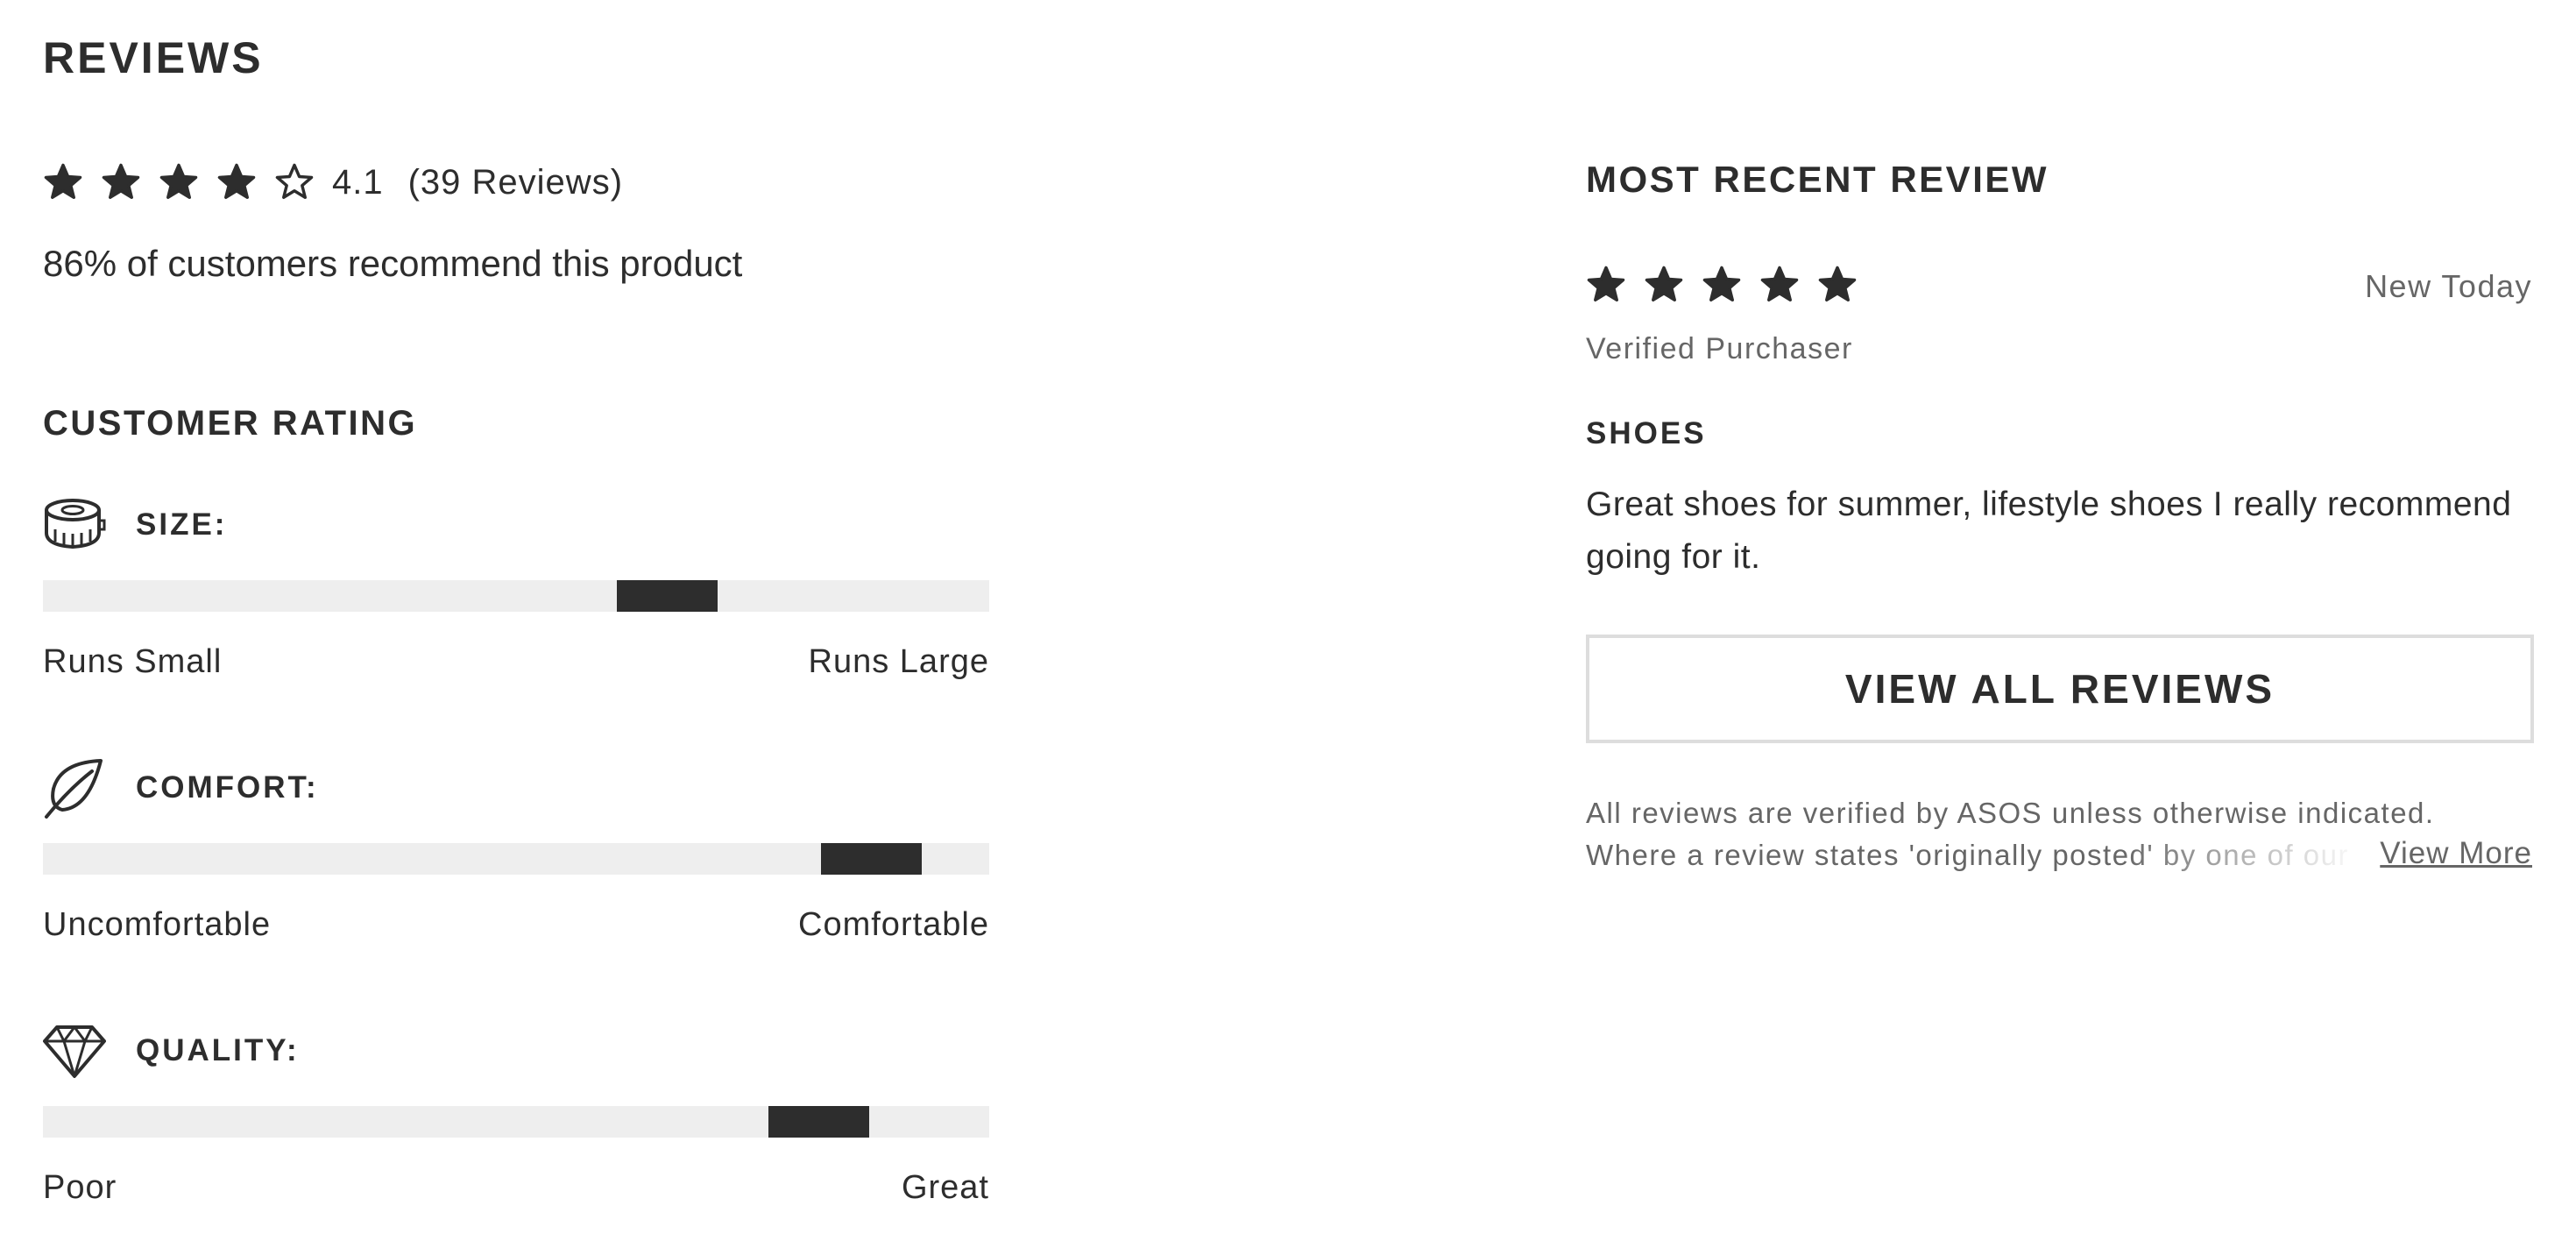 Image resolution: width=2576 pixels, height=1248 pixels. What do you see at coordinates (1817, 179) in the screenshot?
I see `most-recent-review-heading: MOST RECENT REVIEW` at bounding box center [1817, 179].